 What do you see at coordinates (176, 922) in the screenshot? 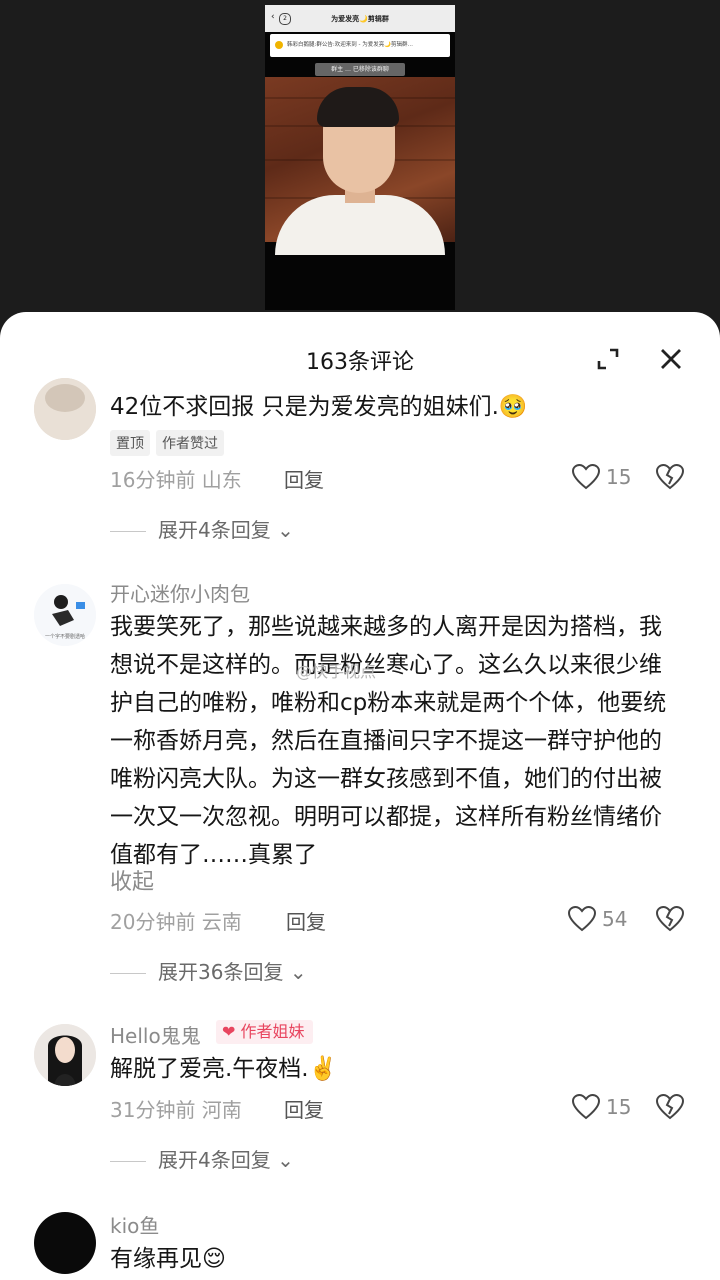
I see `comment-meta: 20分钟前 云南` at bounding box center [176, 922].